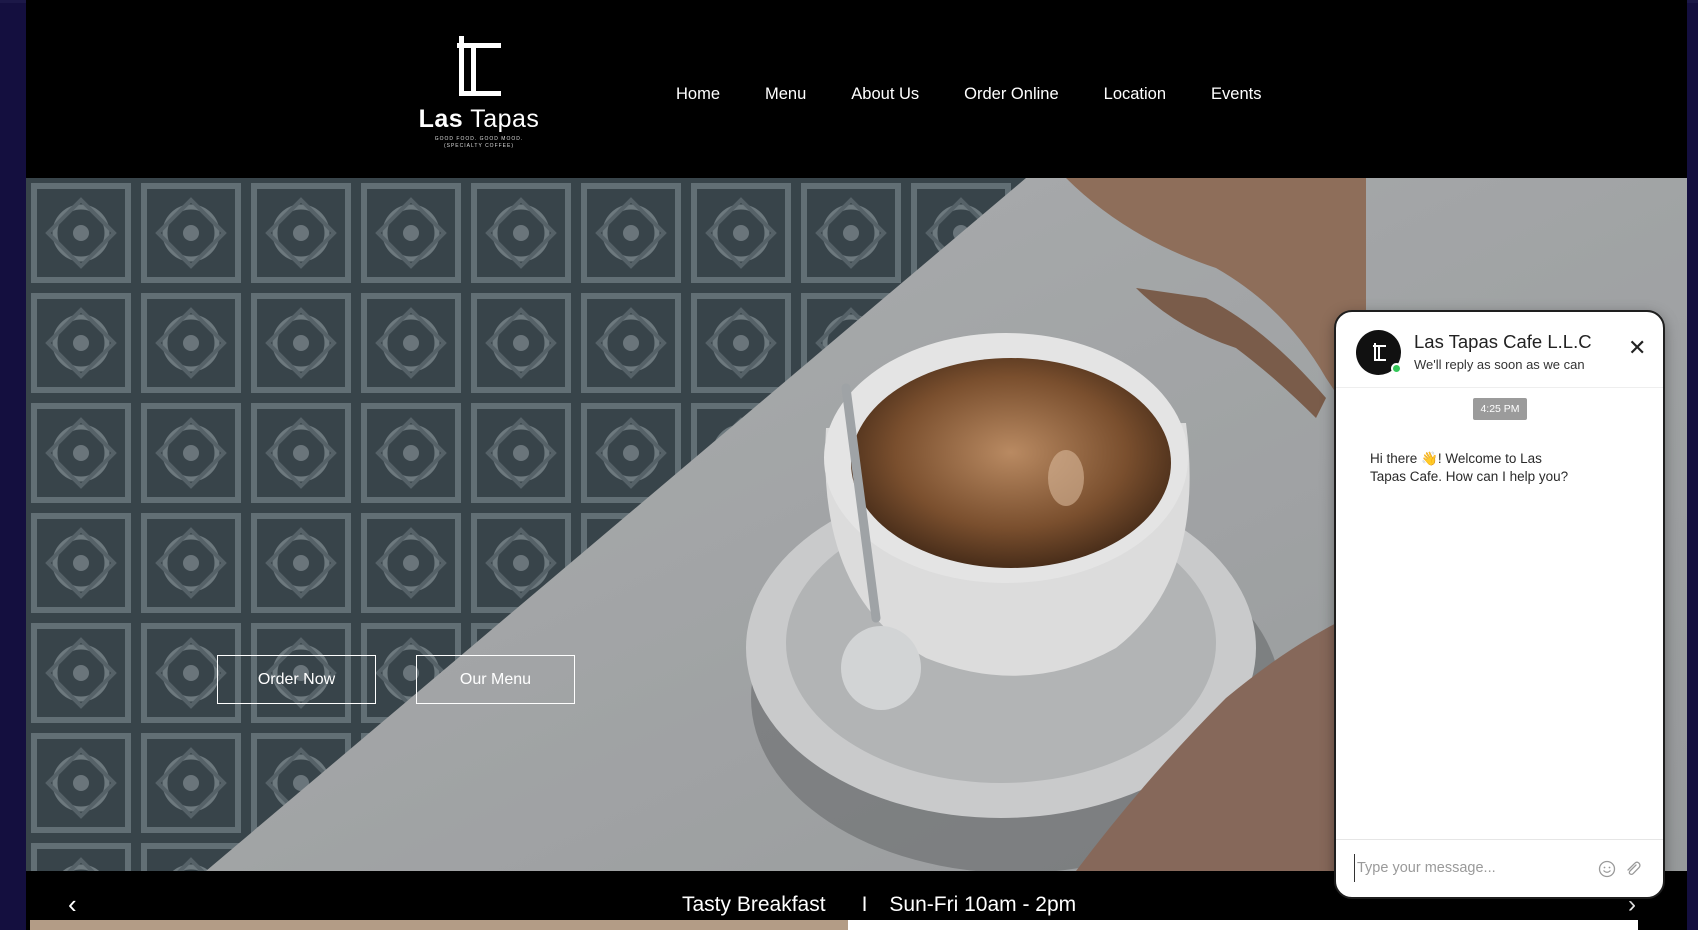  Describe the element at coordinates (72, 904) in the screenshot. I see `chevron-left-icon: ‹` at that location.